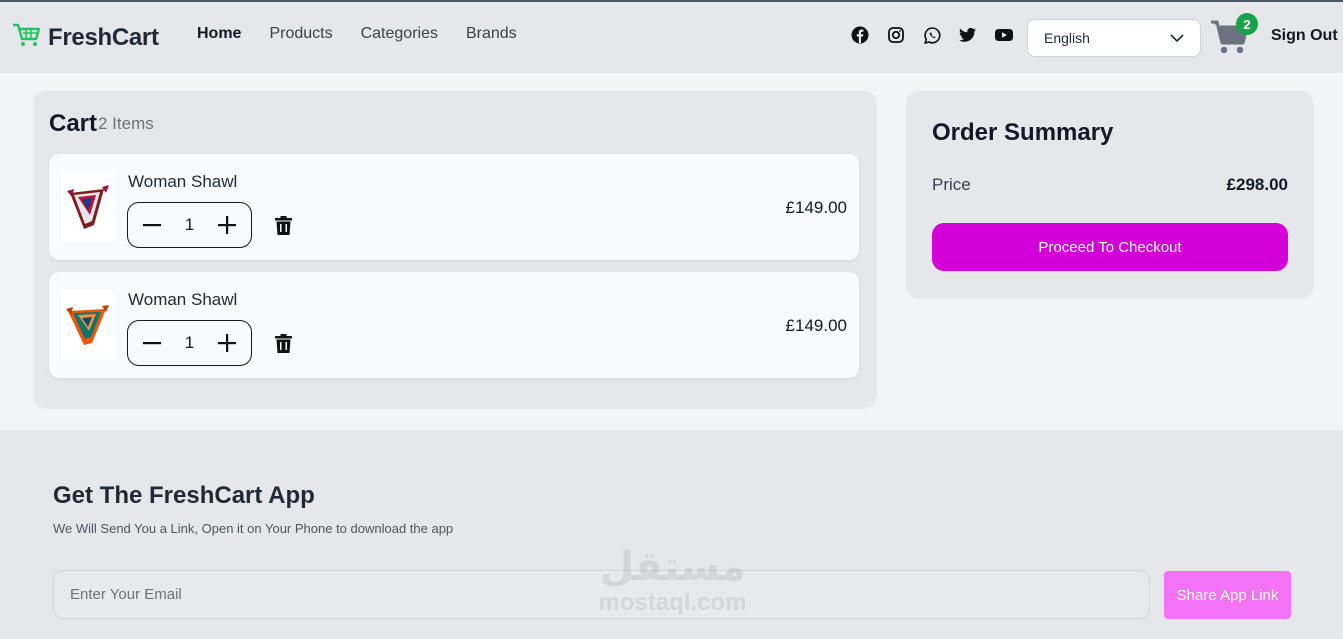 The width and height of the screenshot is (1343, 639). What do you see at coordinates (1227, 595) in the screenshot?
I see `share-app-link-button: Share App Link` at bounding box center [1227, 595].